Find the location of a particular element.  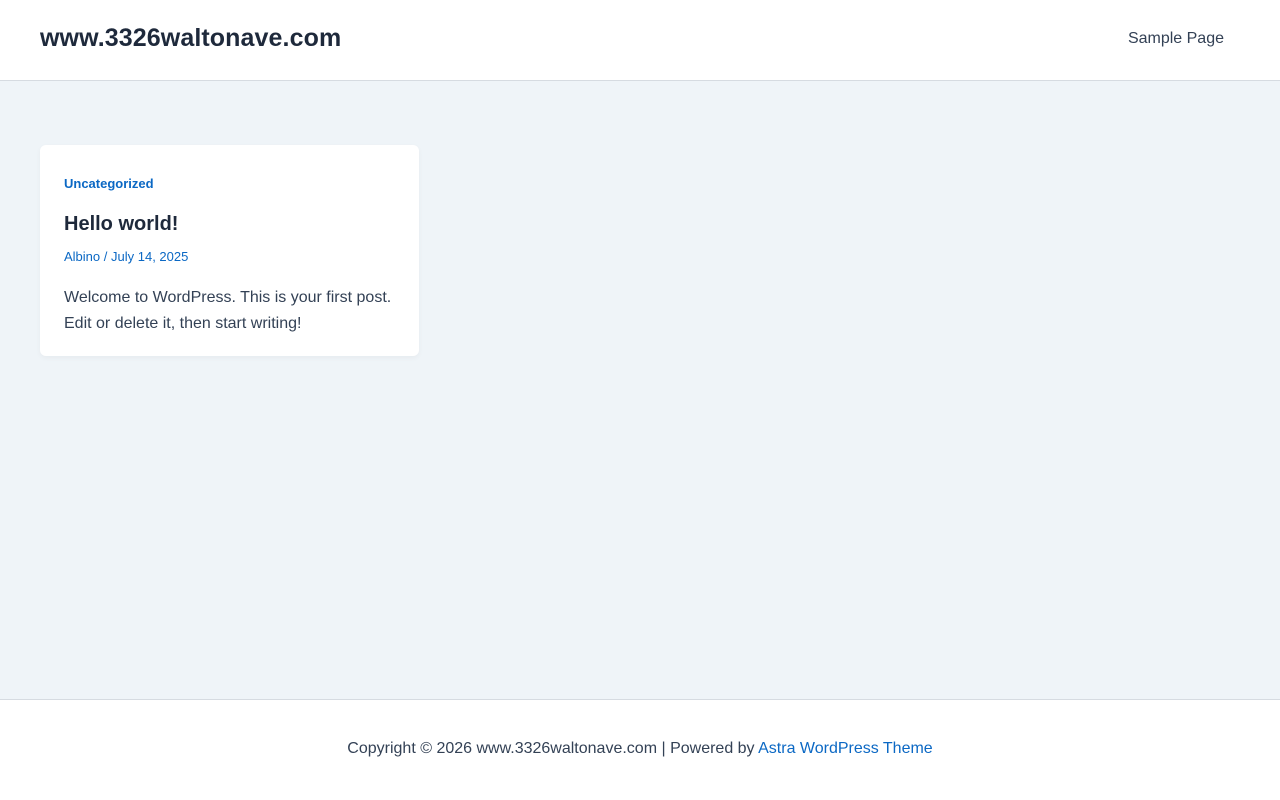

site-header: www.3326waltonave.com Sample Page is located at coordinates (640, 40).